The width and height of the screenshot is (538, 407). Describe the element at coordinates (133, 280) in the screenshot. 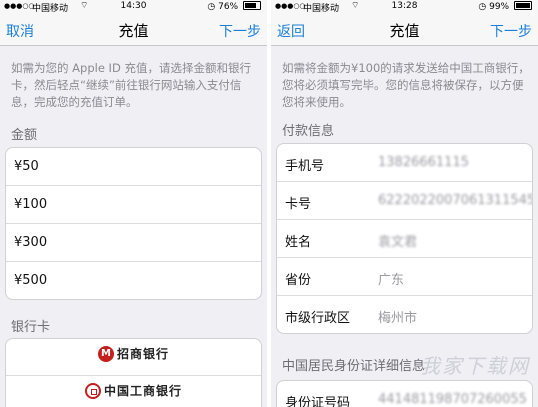

I see `amount-option: ¥500` at that location.